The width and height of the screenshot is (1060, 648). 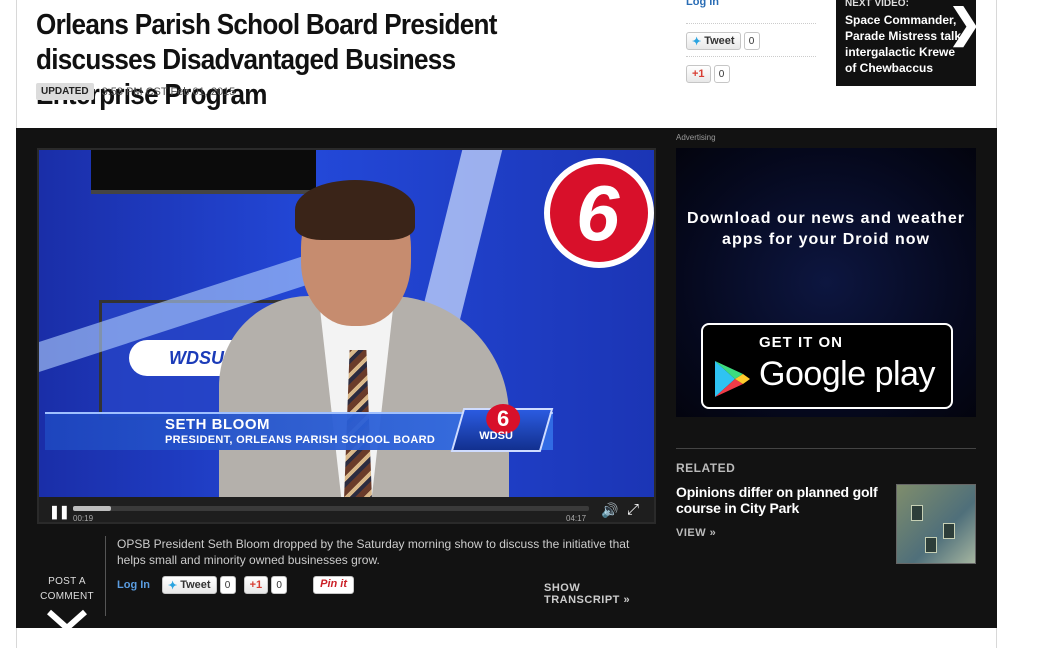 What do you see at coordinates (67, 589) in the screenshot?
I see `post-comment-button: POST A COMMENT` at bounding box center [67, 589].